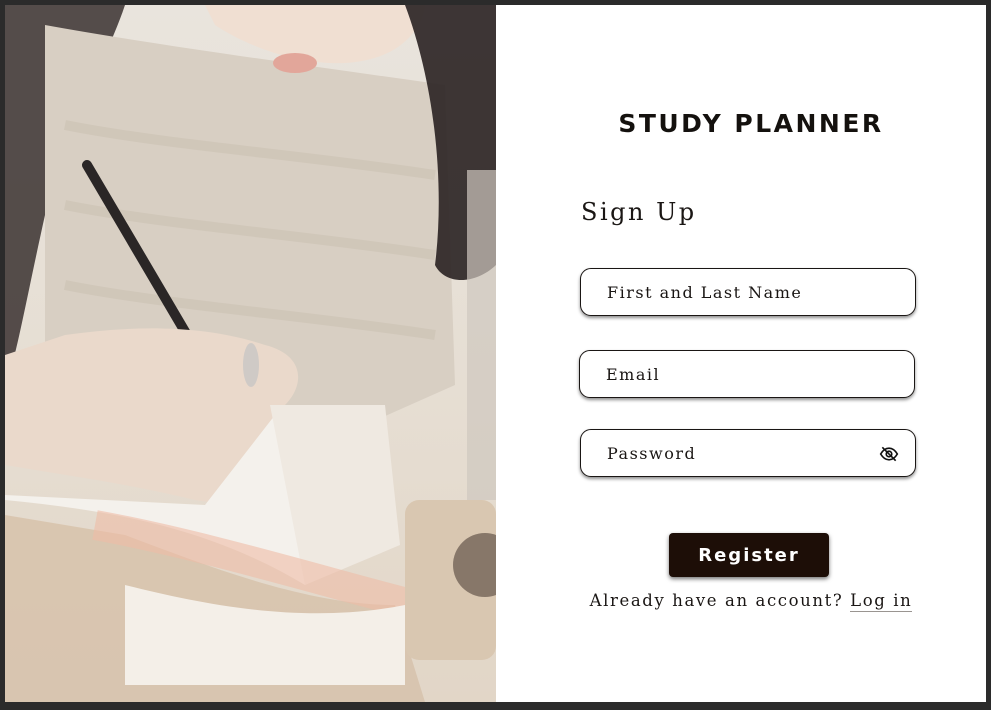 The height and width of the screenshot is (710, 991). What do you see at coordinates (639, 212) in the screenshot?
I see `form-heading: Sign Up` at bounding box center [639, 212].